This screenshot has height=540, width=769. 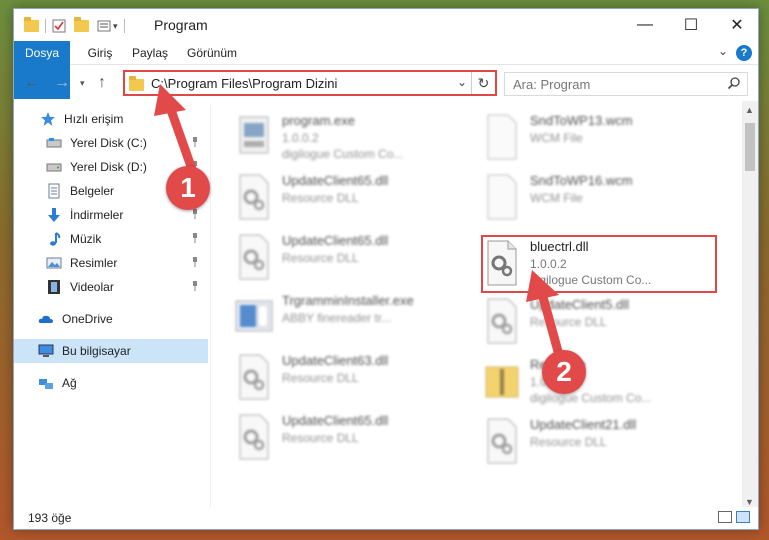 I want to click on file-name: UpdateClient21.dll, so click(x=583, y=424).